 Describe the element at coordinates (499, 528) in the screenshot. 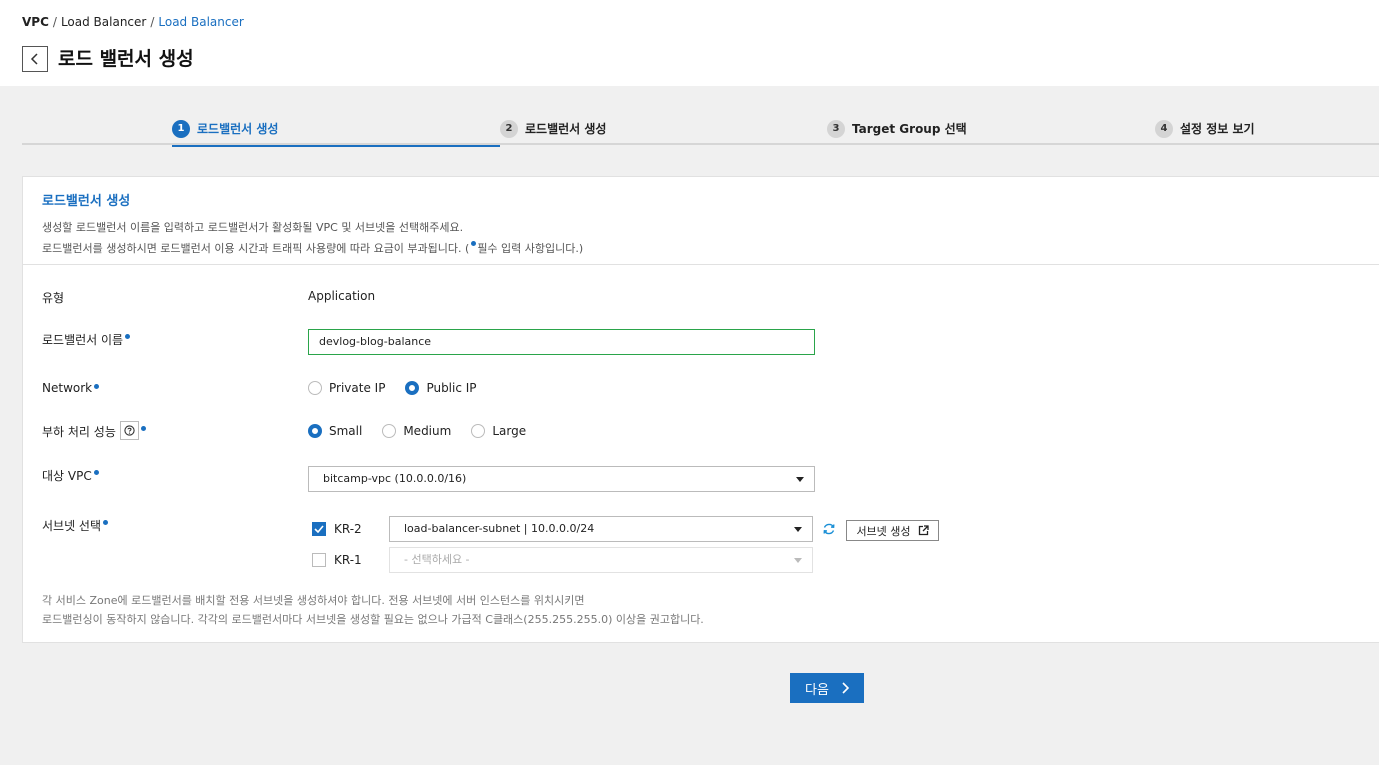

I see `subnet-select-value: load-balancer-subnet | 10.0.0.0/24` at that location.